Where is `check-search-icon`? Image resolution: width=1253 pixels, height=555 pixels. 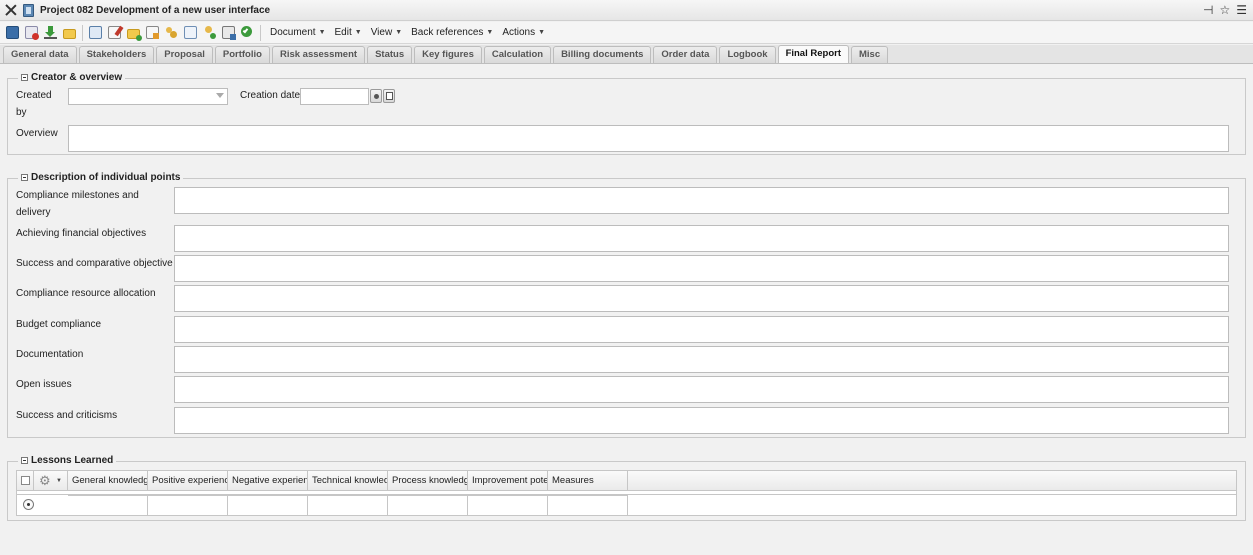 check-search-icon is located at coordinates (247, 32).